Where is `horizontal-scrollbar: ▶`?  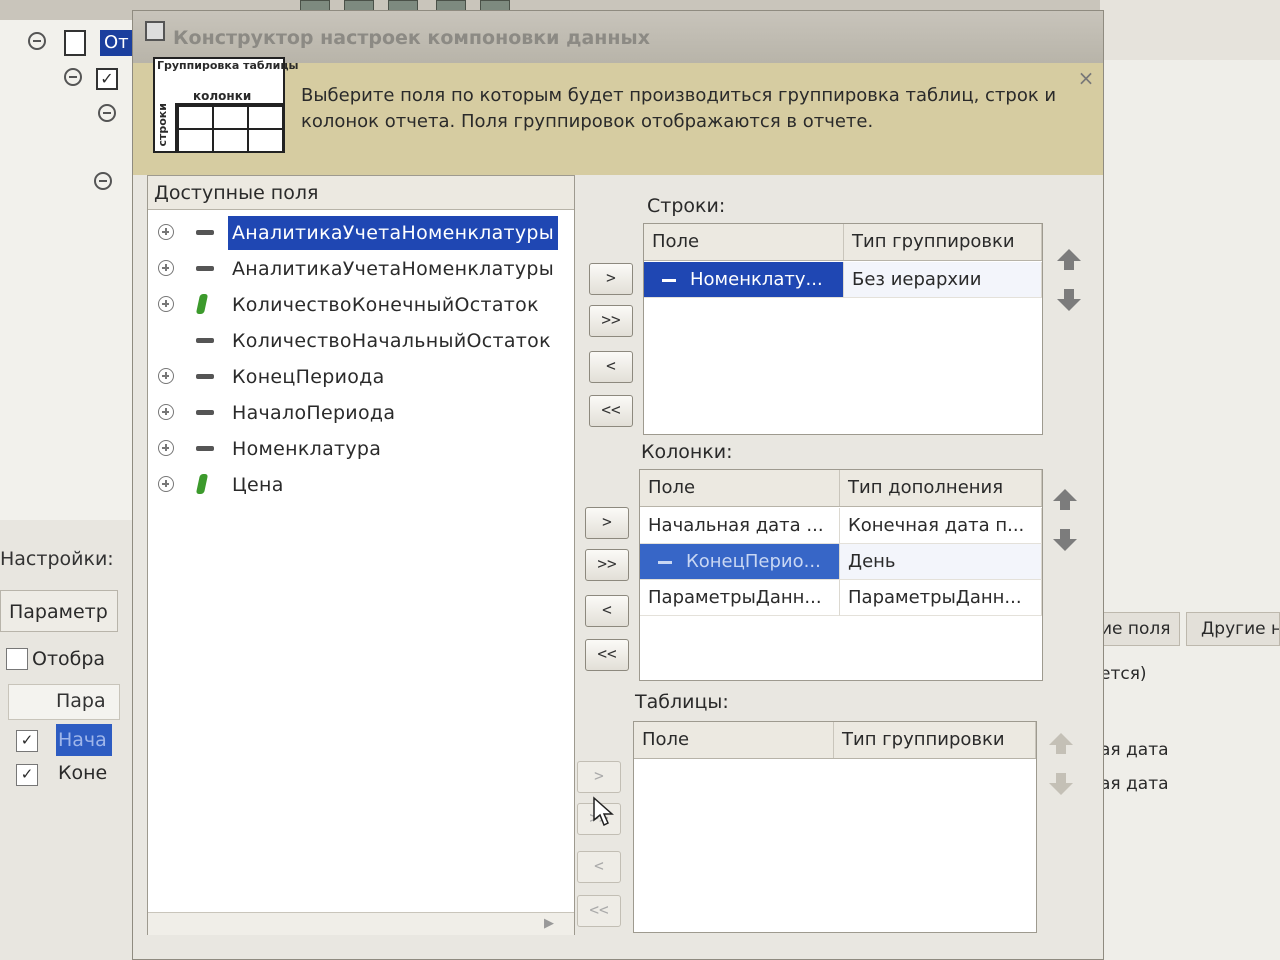 horizontal-scrollbar: ▶ is located at coordinates (361, 923).